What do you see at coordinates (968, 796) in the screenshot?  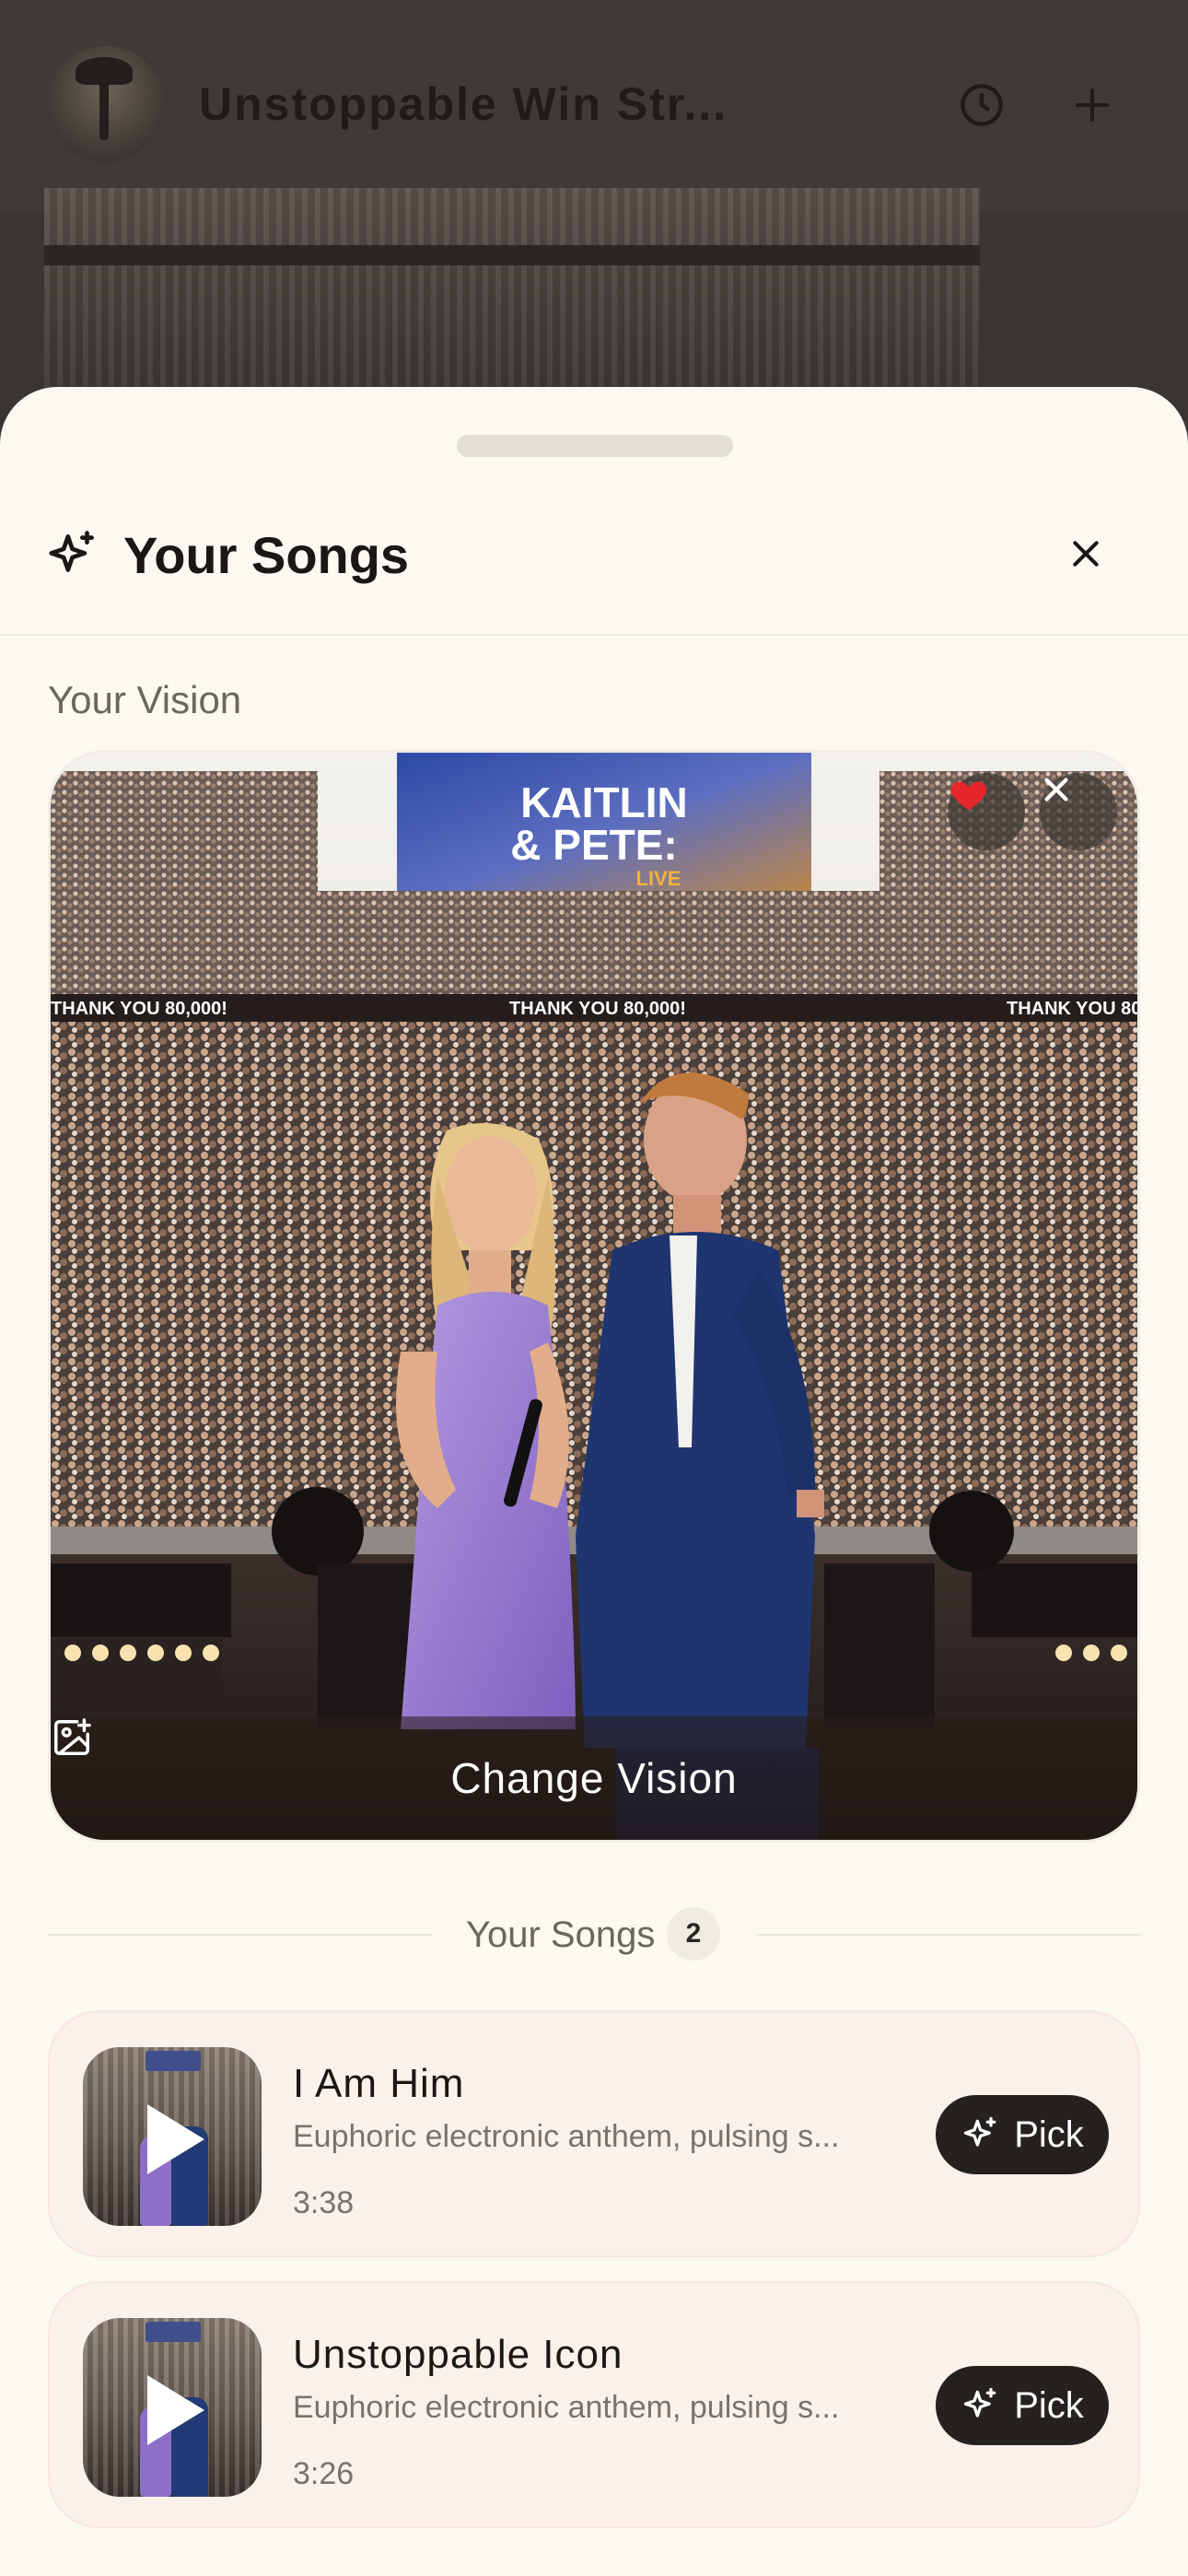 I see `heart-icon` at bounding box center [968, 796].